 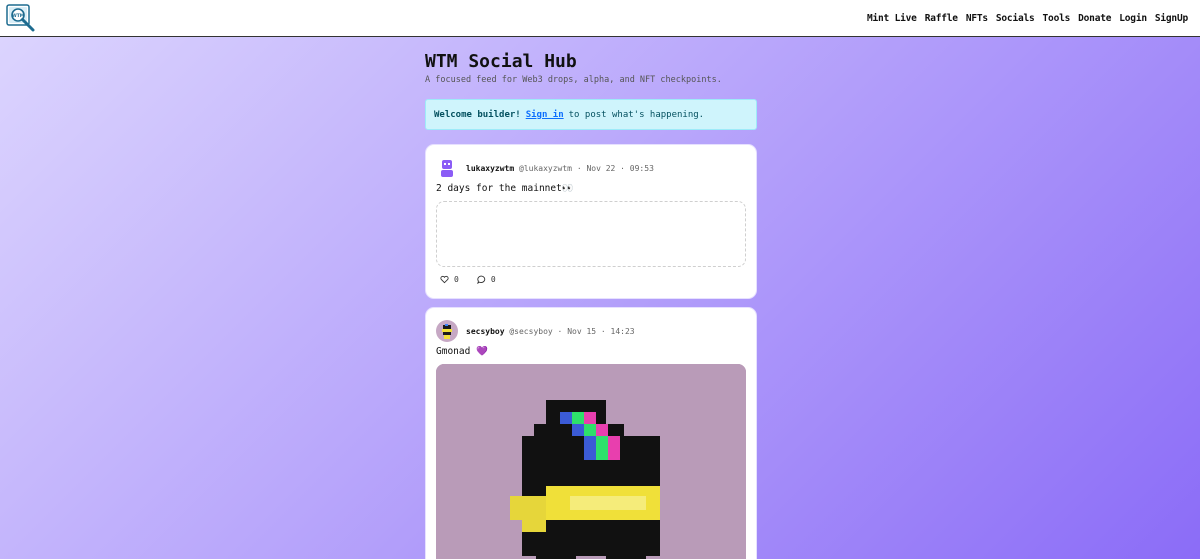 I want to click on heart-icon, so click(x=444, y=279).